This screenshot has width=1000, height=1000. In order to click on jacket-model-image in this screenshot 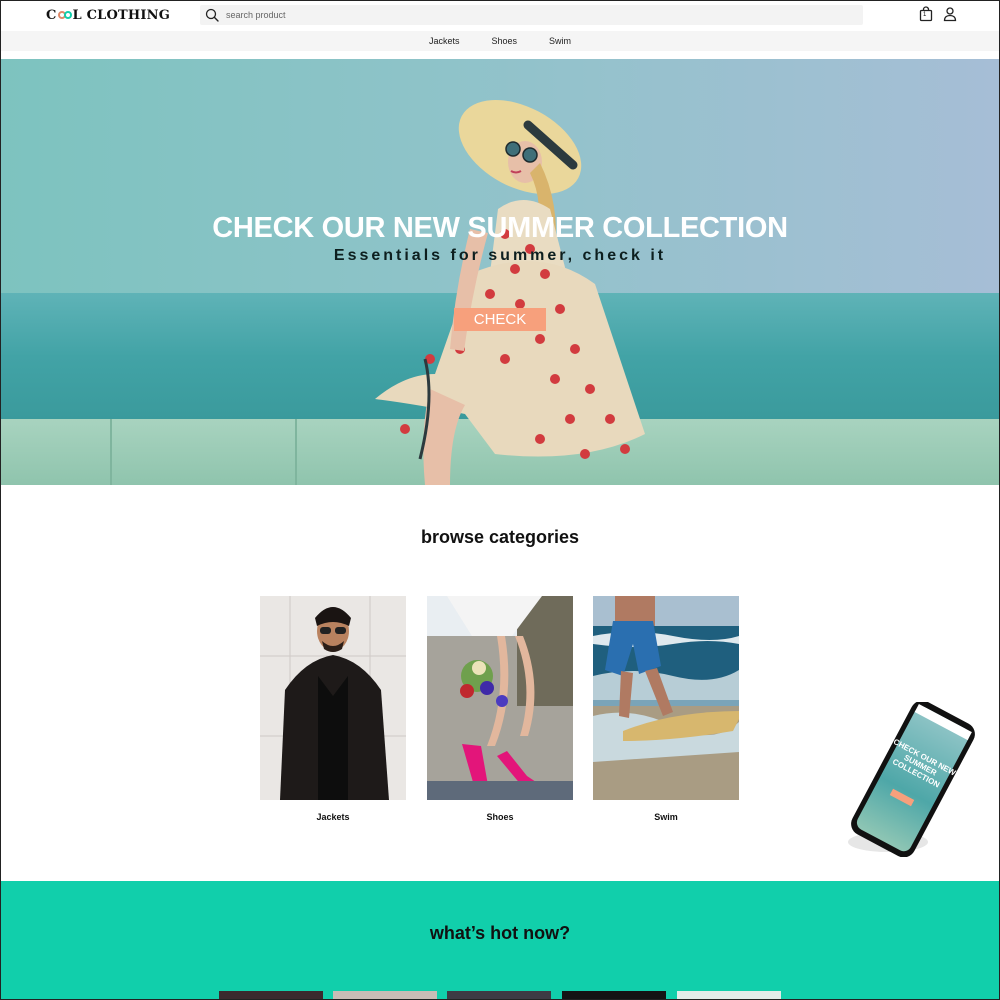, I will do `click(333, 698)`.